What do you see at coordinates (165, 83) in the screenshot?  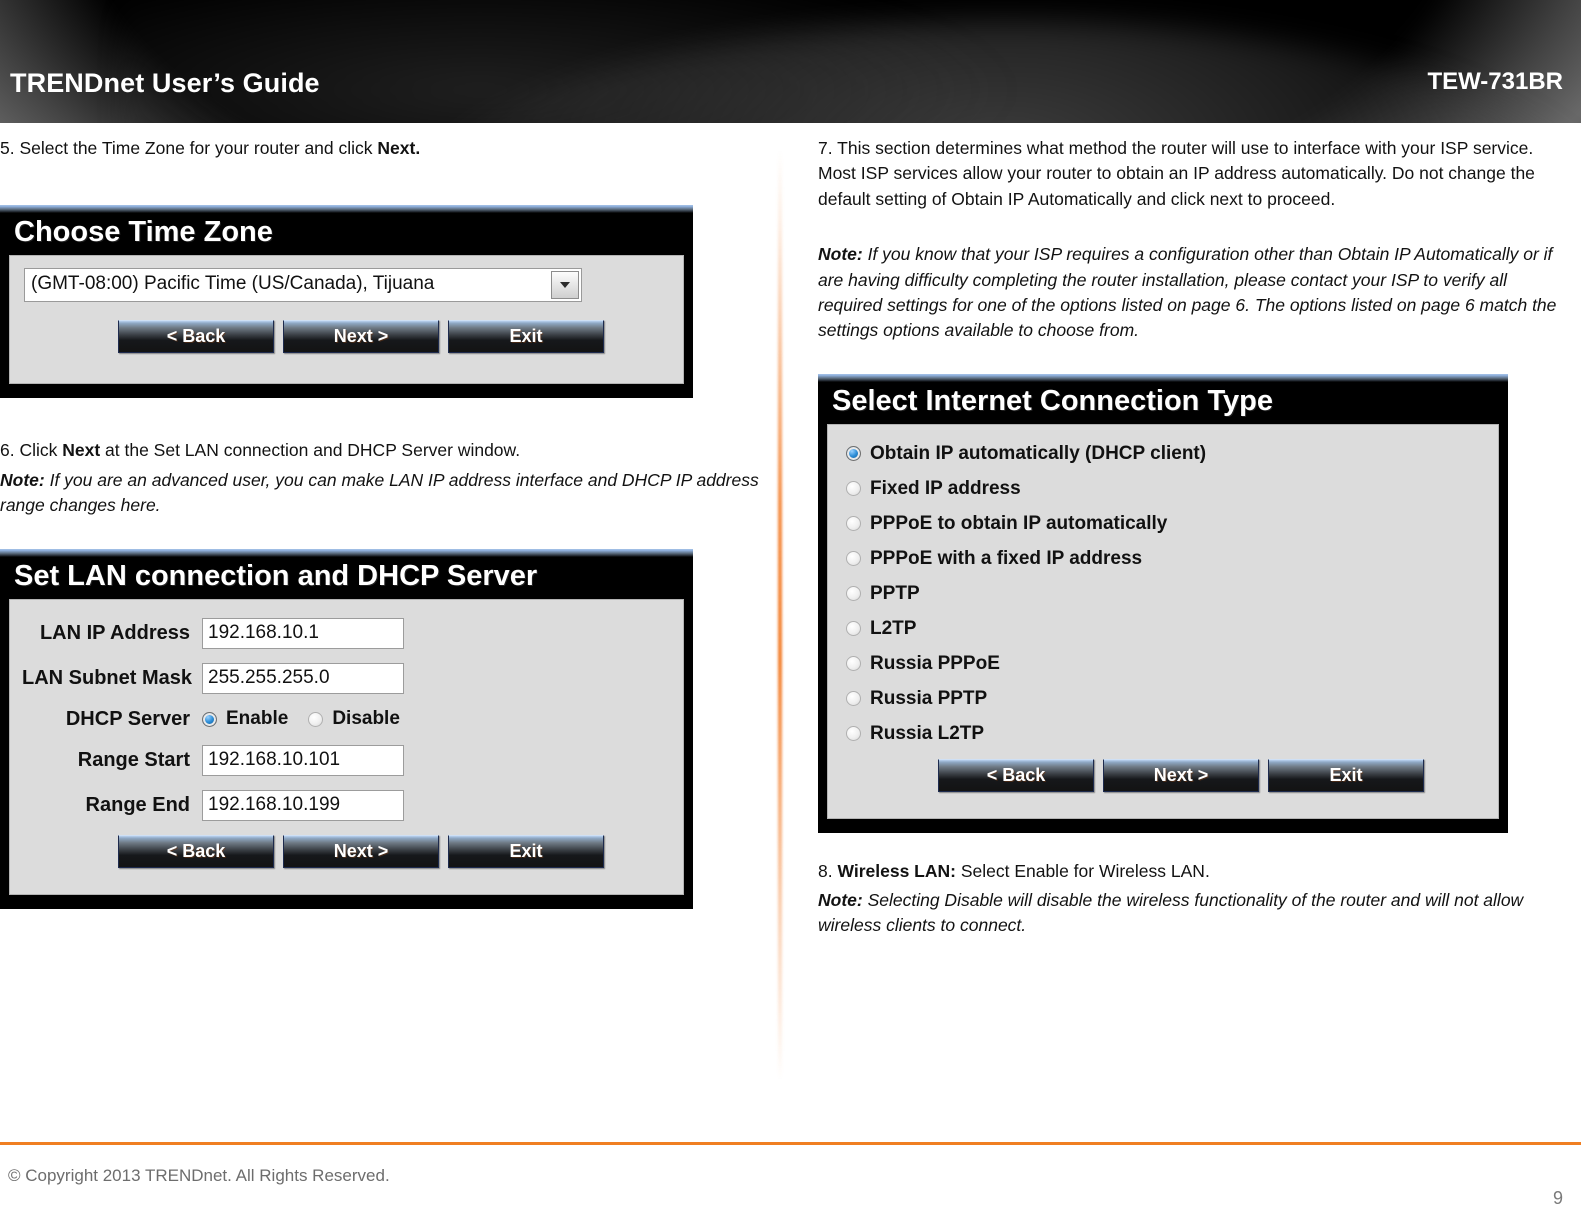 I see `page-title: TRENDnet User’s Guide` at bounding box center [165, 83].